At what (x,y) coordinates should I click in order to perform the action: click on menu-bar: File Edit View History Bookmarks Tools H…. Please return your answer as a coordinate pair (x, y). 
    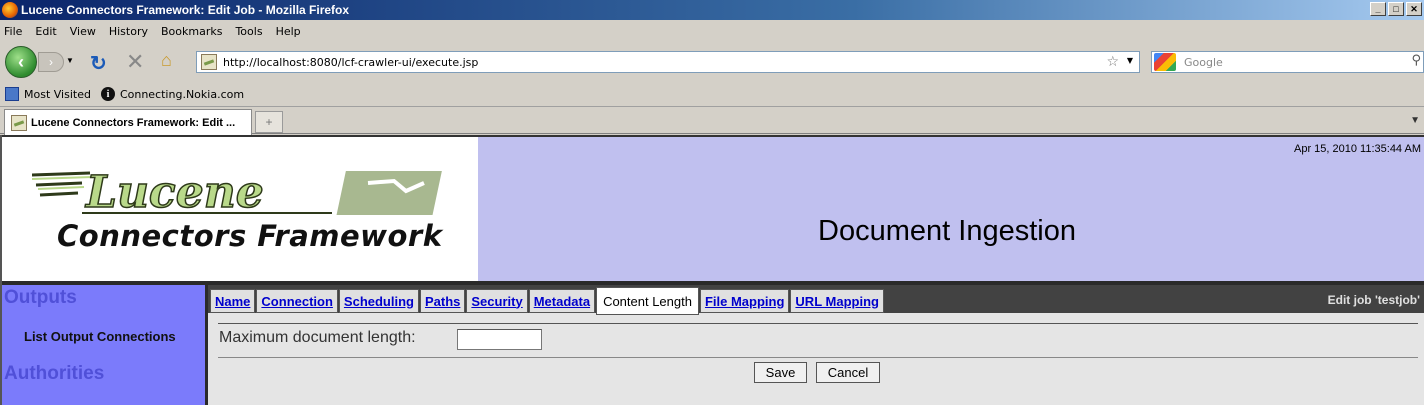
    Looking at the image, I should click on (712, 31).